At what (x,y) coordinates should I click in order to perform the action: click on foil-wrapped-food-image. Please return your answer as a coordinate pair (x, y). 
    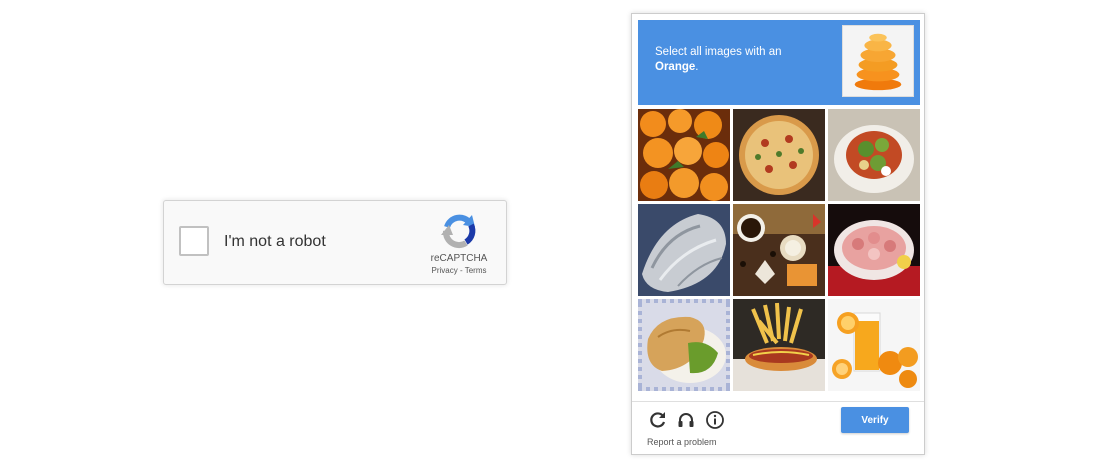
    Looking at the image, I should click on (684, 250).